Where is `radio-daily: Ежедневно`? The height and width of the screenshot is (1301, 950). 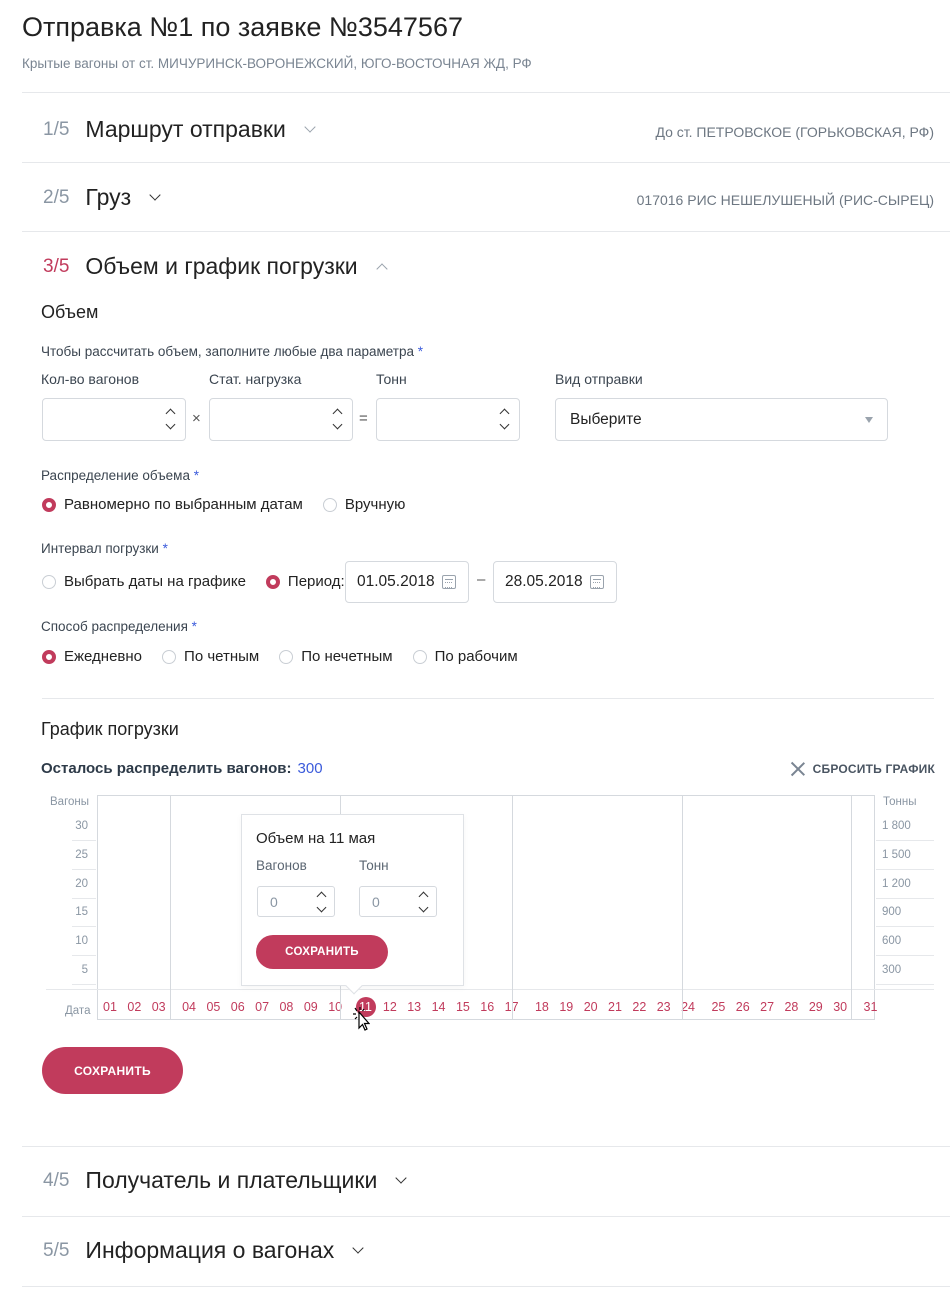 radio-daily: Ежедневно is located at coordinates (92, 656).